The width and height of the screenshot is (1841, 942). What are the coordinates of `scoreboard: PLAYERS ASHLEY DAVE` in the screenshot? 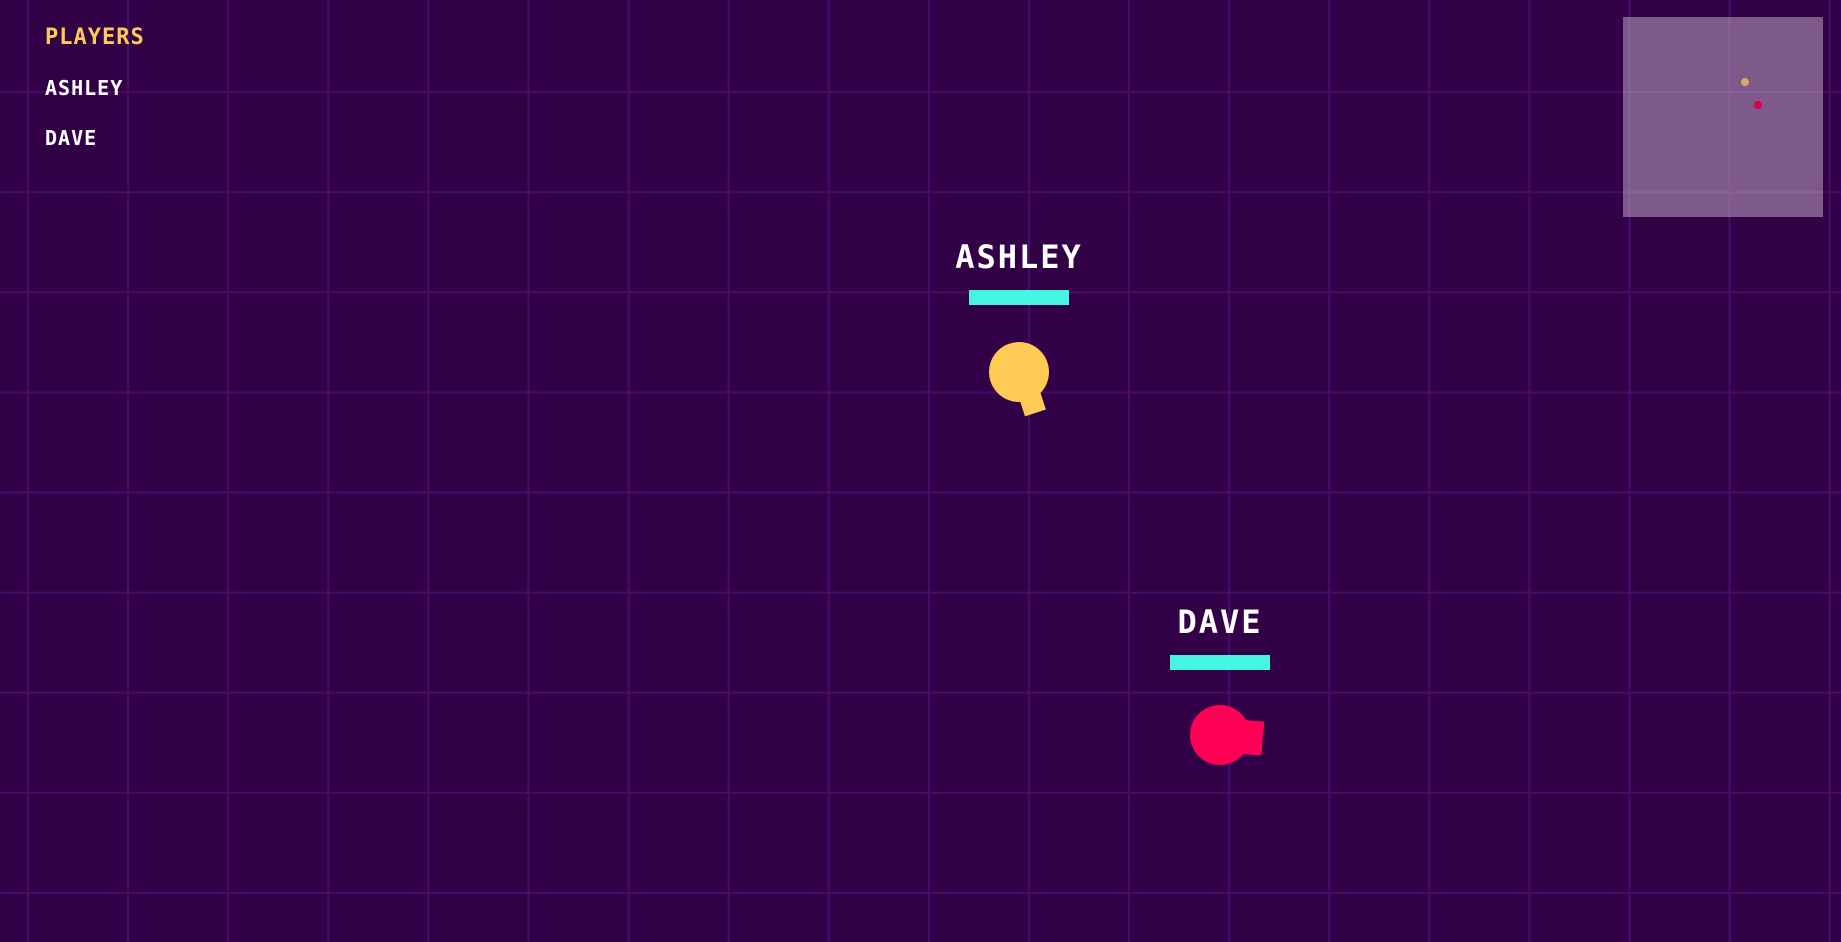 It's located at (95, 88).